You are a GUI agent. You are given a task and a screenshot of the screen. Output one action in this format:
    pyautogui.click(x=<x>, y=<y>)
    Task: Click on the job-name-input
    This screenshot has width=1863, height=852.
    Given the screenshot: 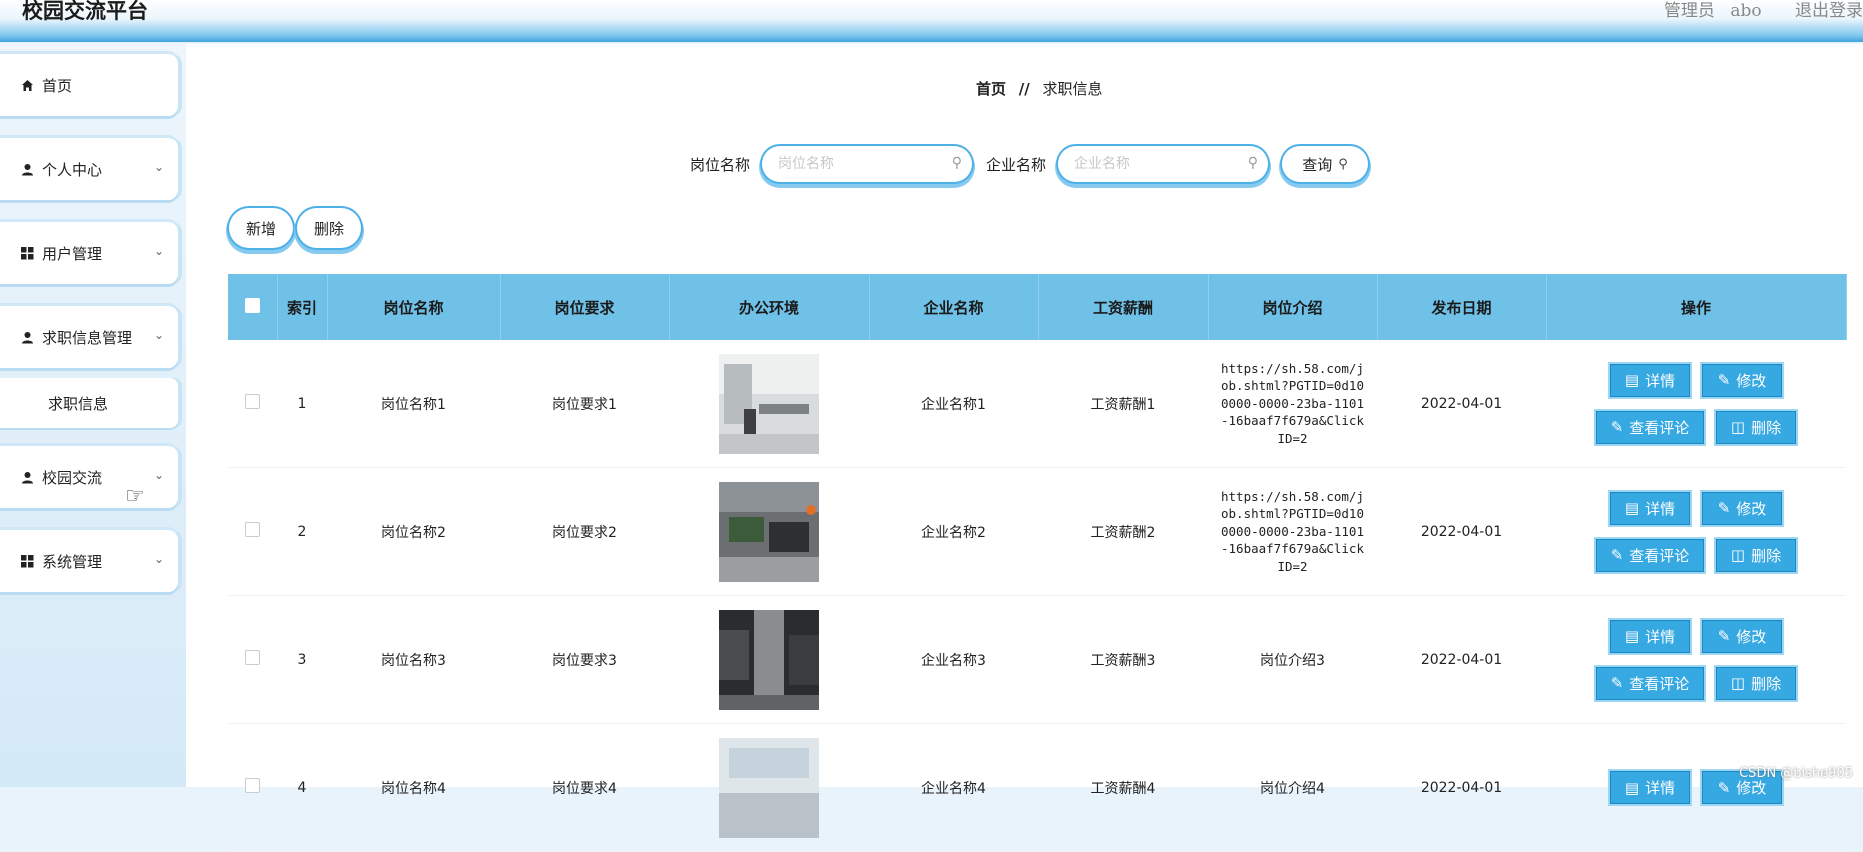 What is the action you would take?
    pyautogui.click(x=858, y=164)
    